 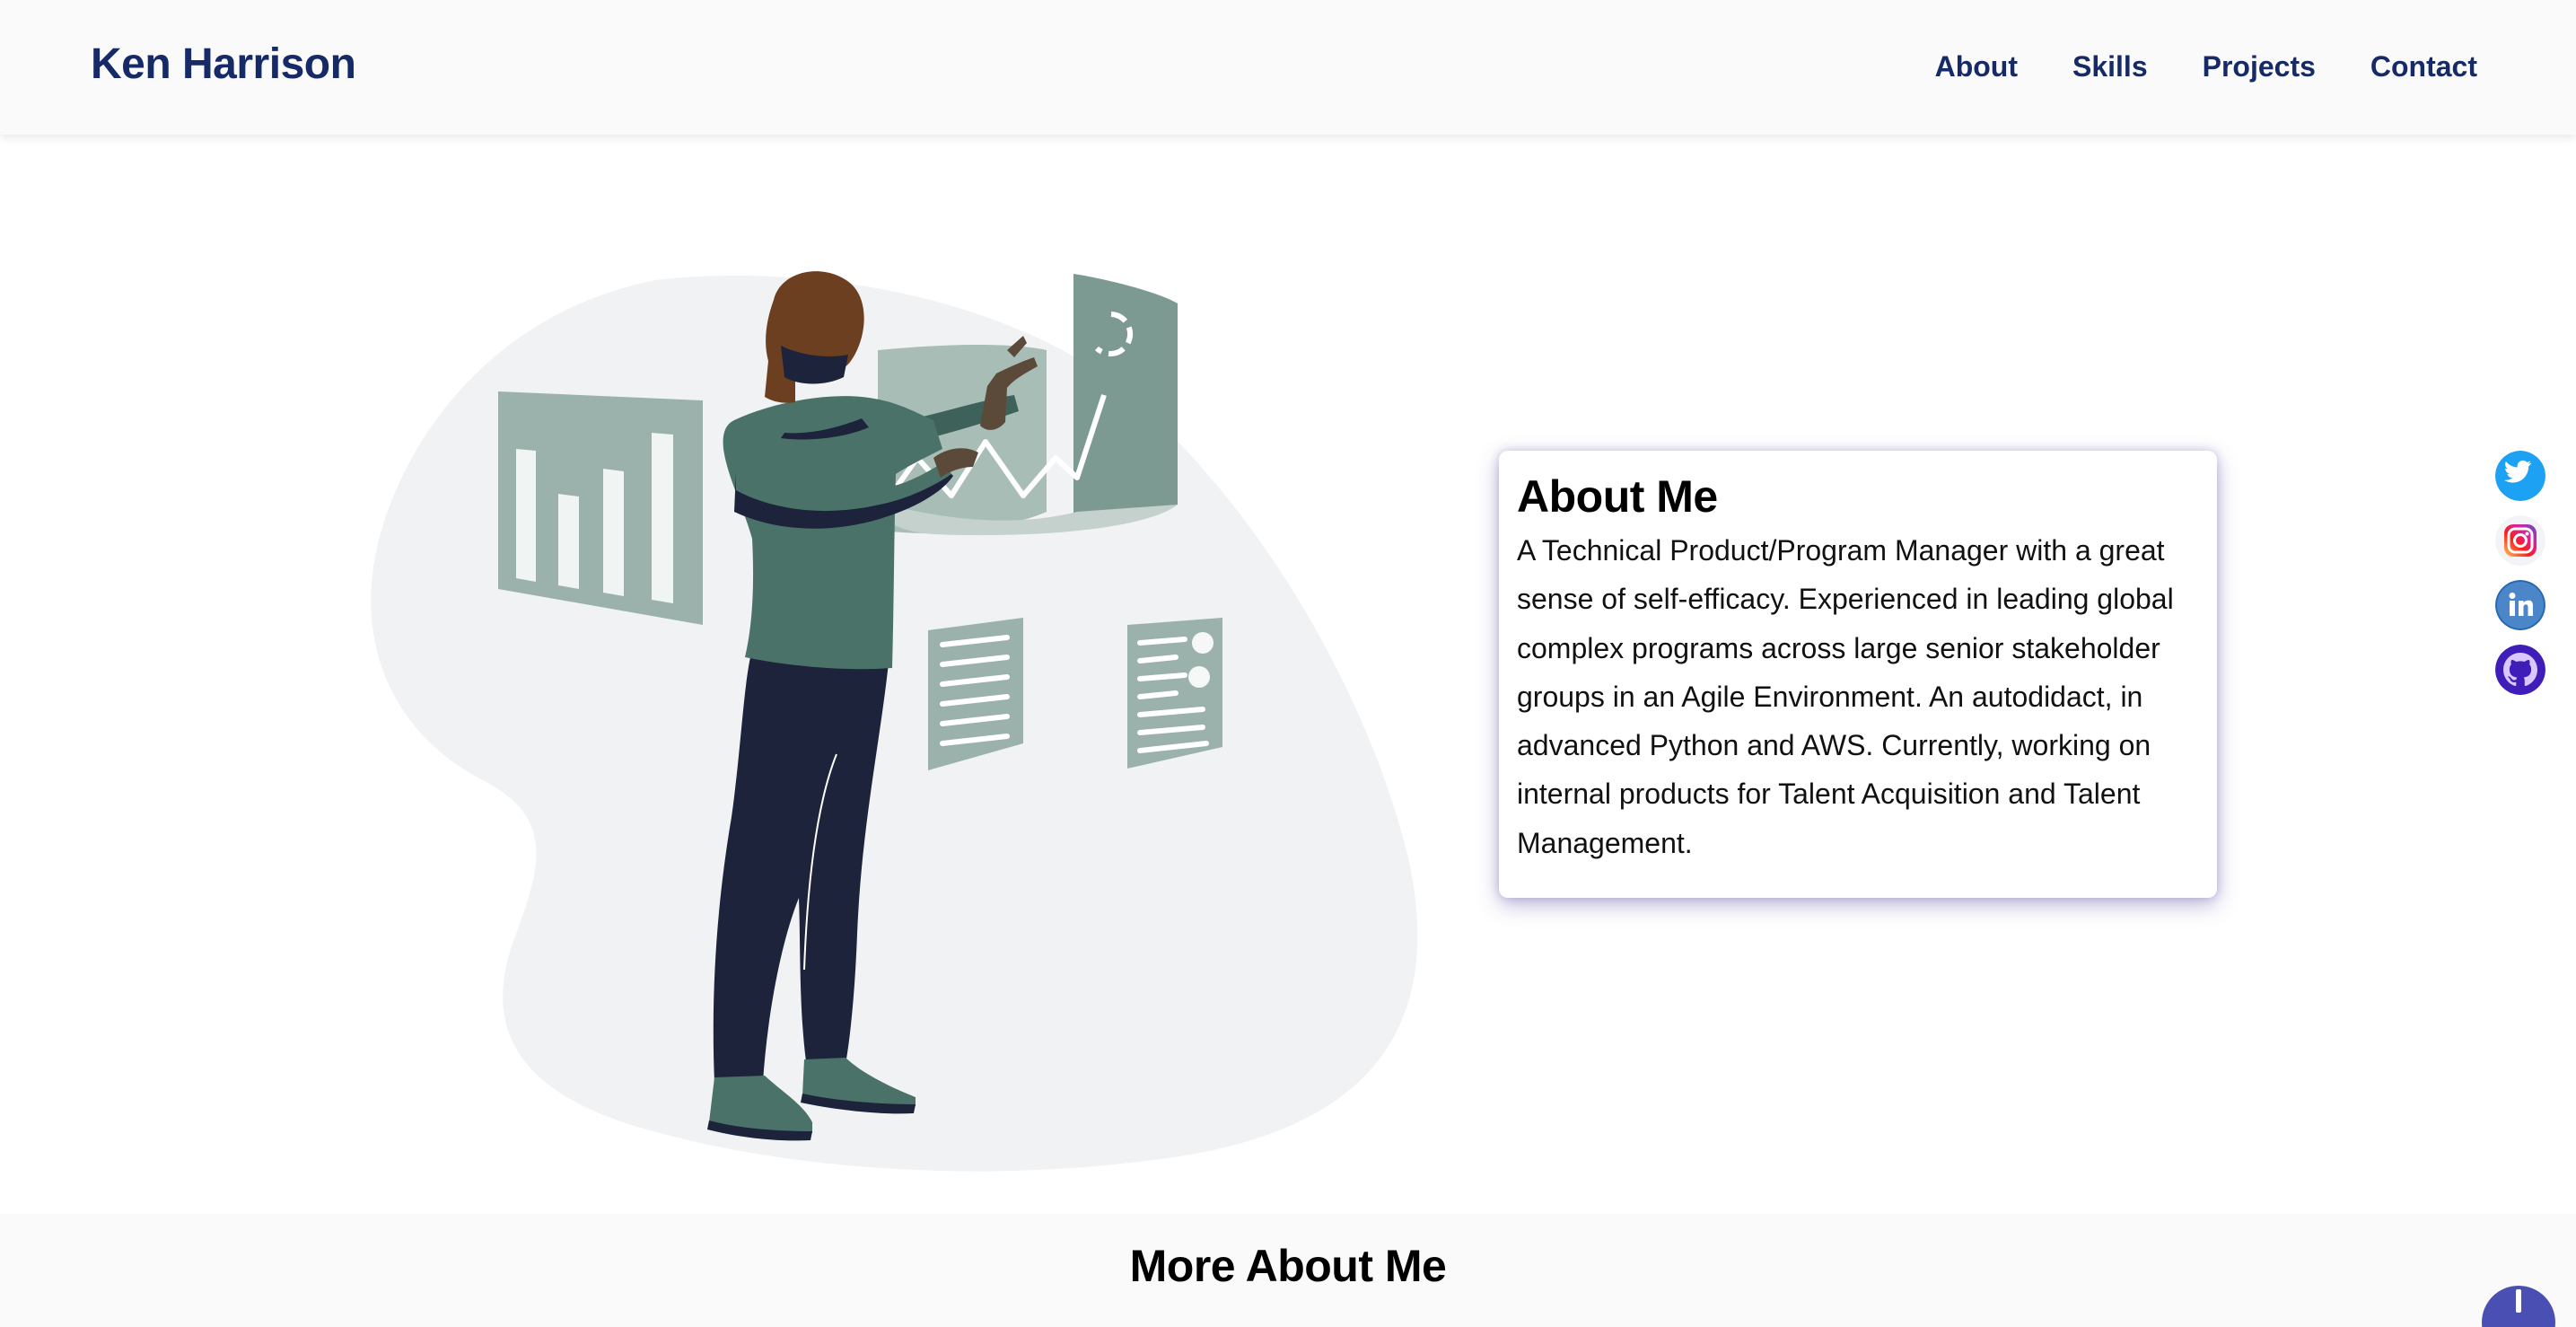 I want to click on more-about-title: More About Me, so click(x=1288, y=1266).